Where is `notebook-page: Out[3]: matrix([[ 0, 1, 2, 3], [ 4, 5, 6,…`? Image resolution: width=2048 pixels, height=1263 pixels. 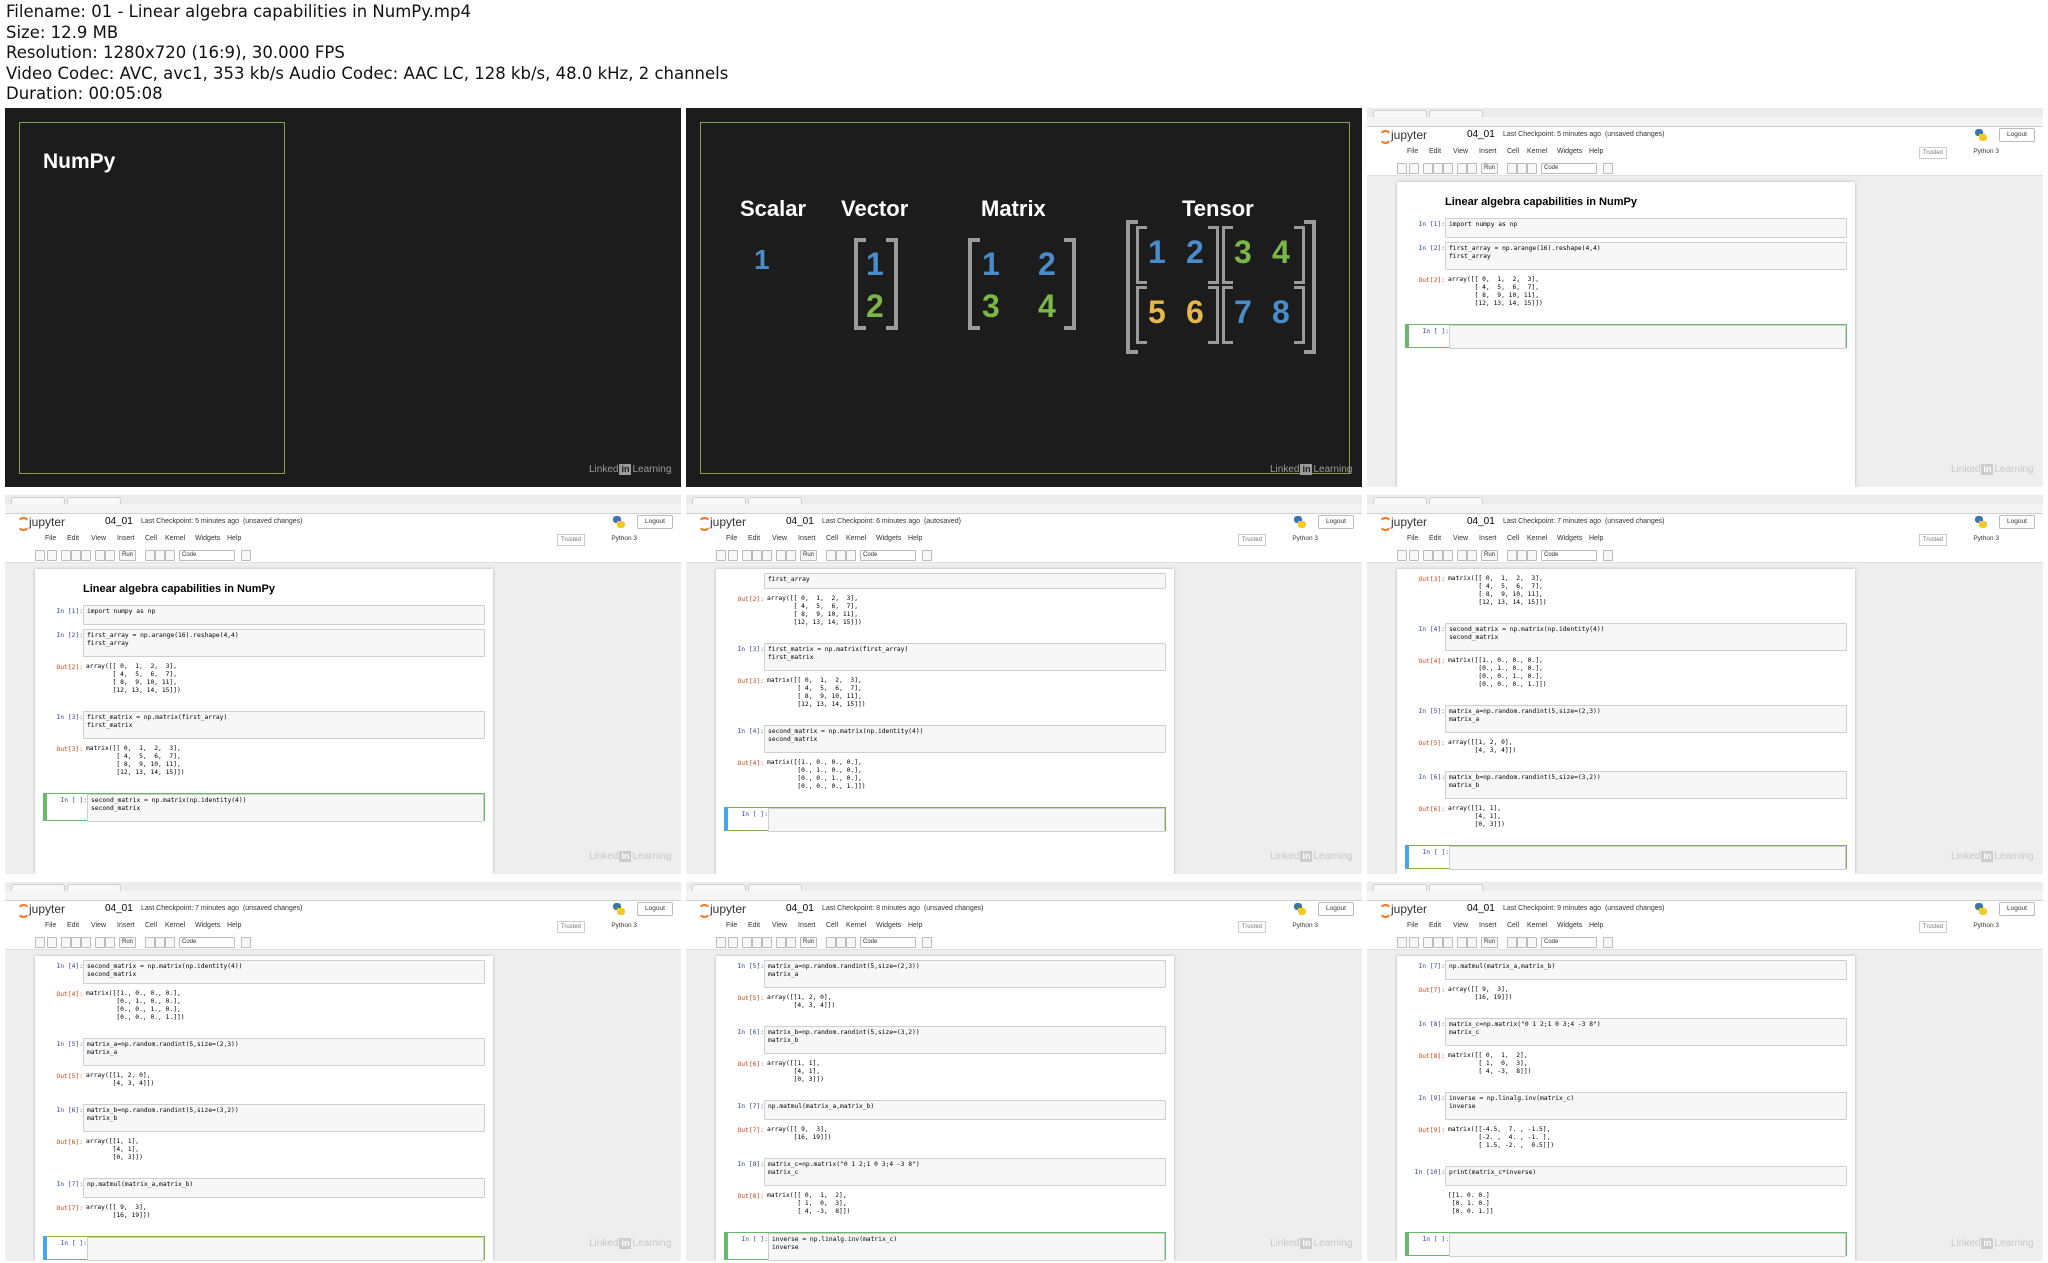
notebook-page: Out[3]: matrix([[ 0, 1, 2, 3], [ 4, 5, 6,… is located at coordinates (1626, 721).